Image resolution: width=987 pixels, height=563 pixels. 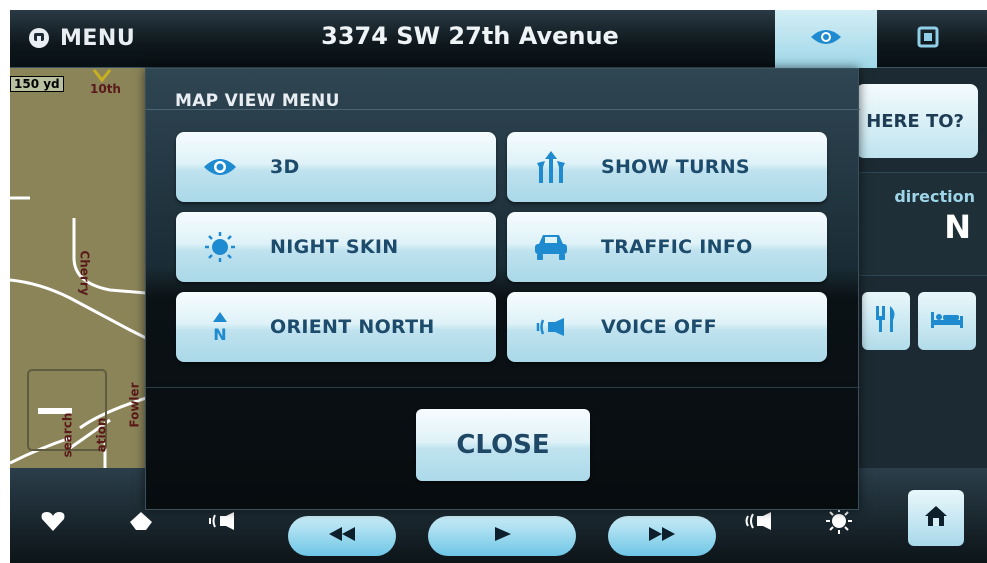 I want to click on turn-arrows-icon, so click(x=551, y=167).